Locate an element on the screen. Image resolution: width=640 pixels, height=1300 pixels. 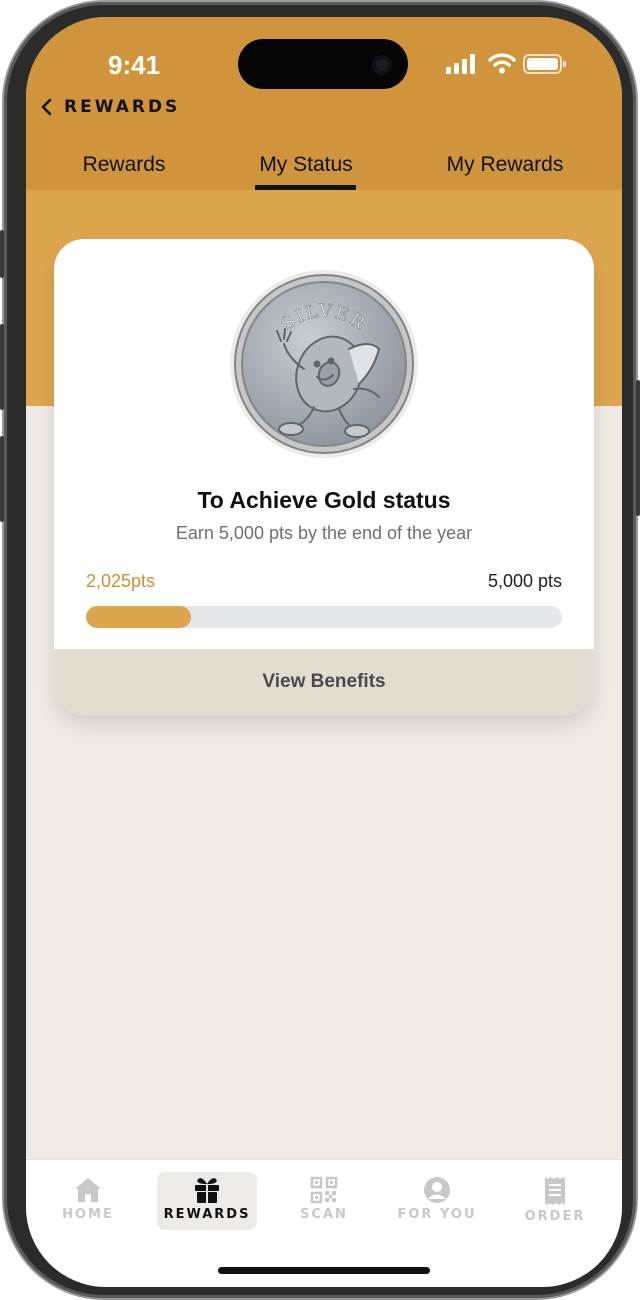
active-tab-indicator is located at coordinates (305, 187).